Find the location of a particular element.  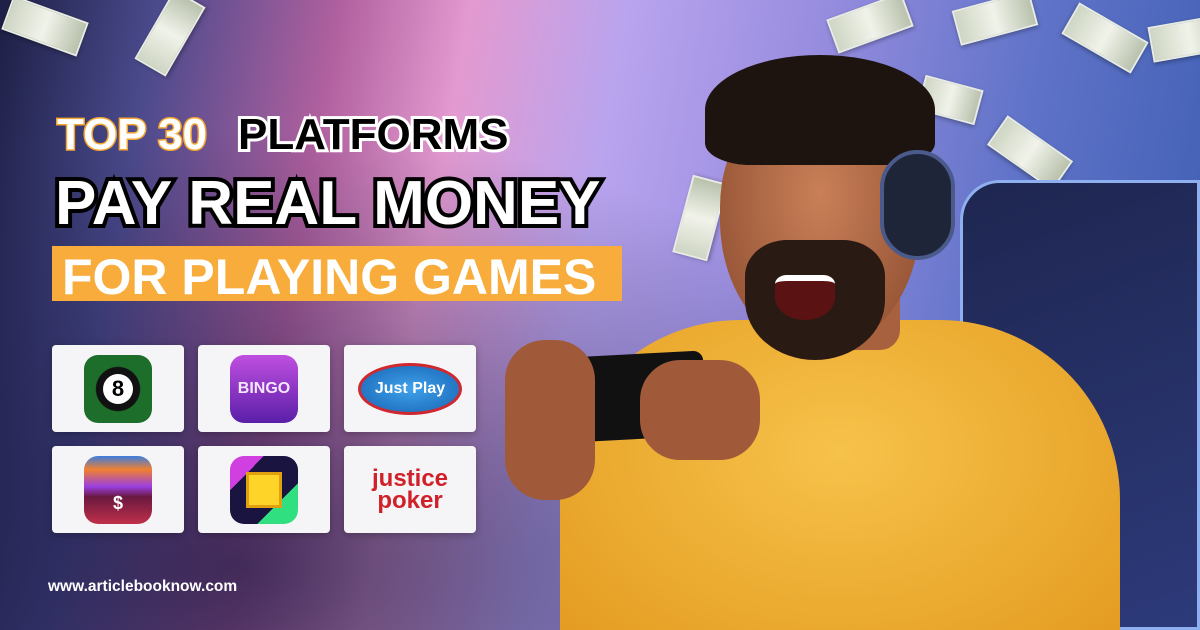

just-play-logo: Just Play is located at coordinates (410, 388).